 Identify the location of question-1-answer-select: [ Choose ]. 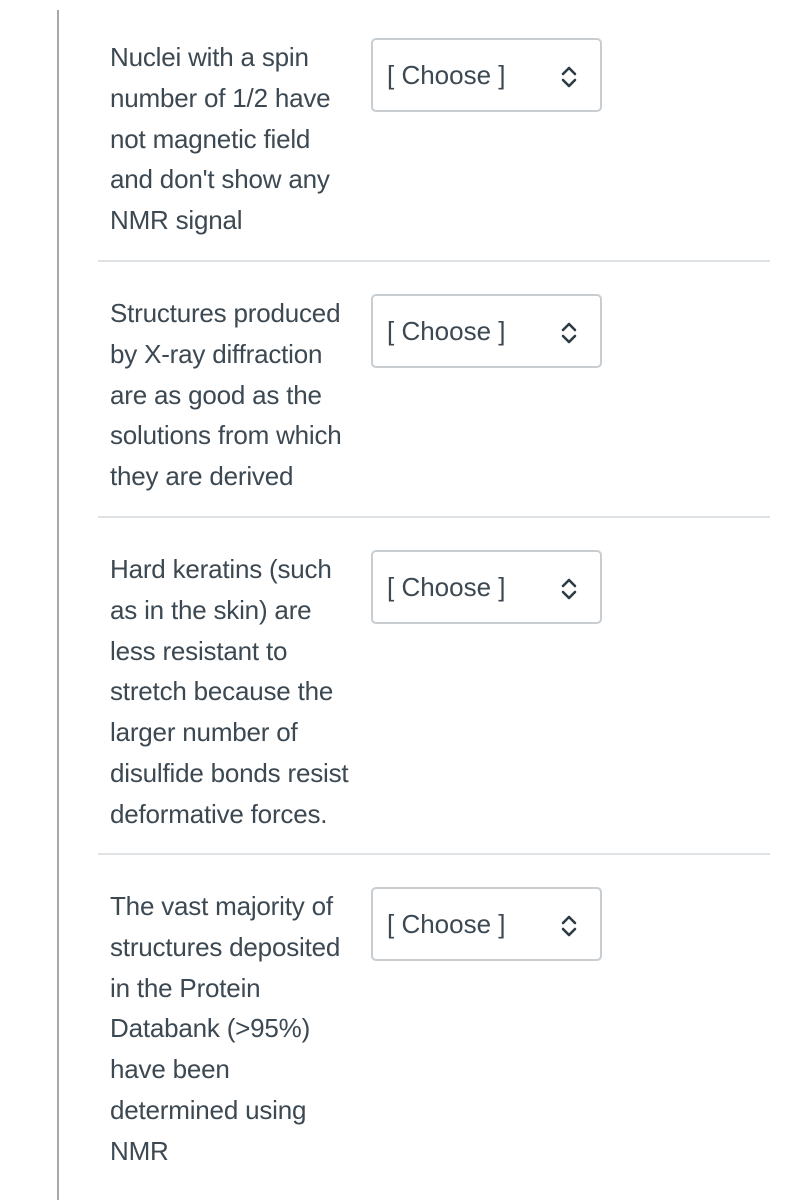
(486, 75).